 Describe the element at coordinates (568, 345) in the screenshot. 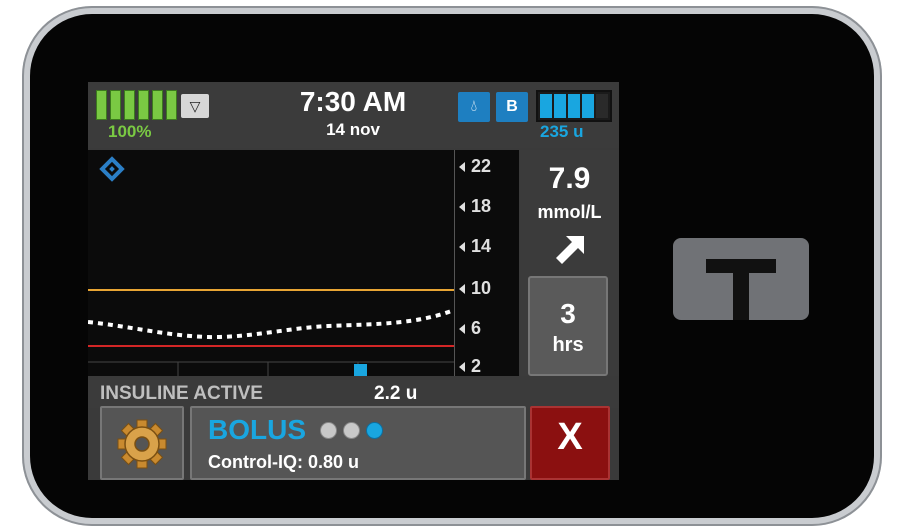

I see `timeframe-label: hrs` at that location.